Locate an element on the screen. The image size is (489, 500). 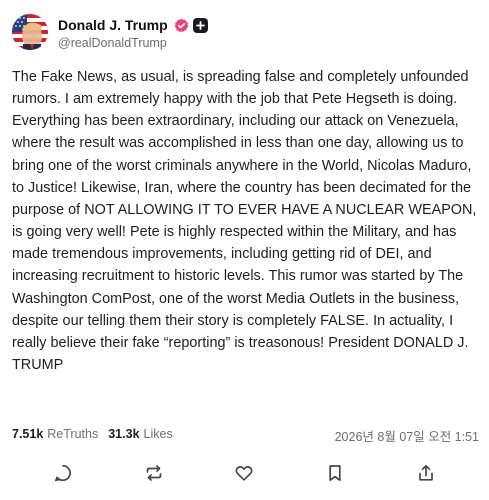
likes-count: 31.3k is located at coordinates (123, 434).